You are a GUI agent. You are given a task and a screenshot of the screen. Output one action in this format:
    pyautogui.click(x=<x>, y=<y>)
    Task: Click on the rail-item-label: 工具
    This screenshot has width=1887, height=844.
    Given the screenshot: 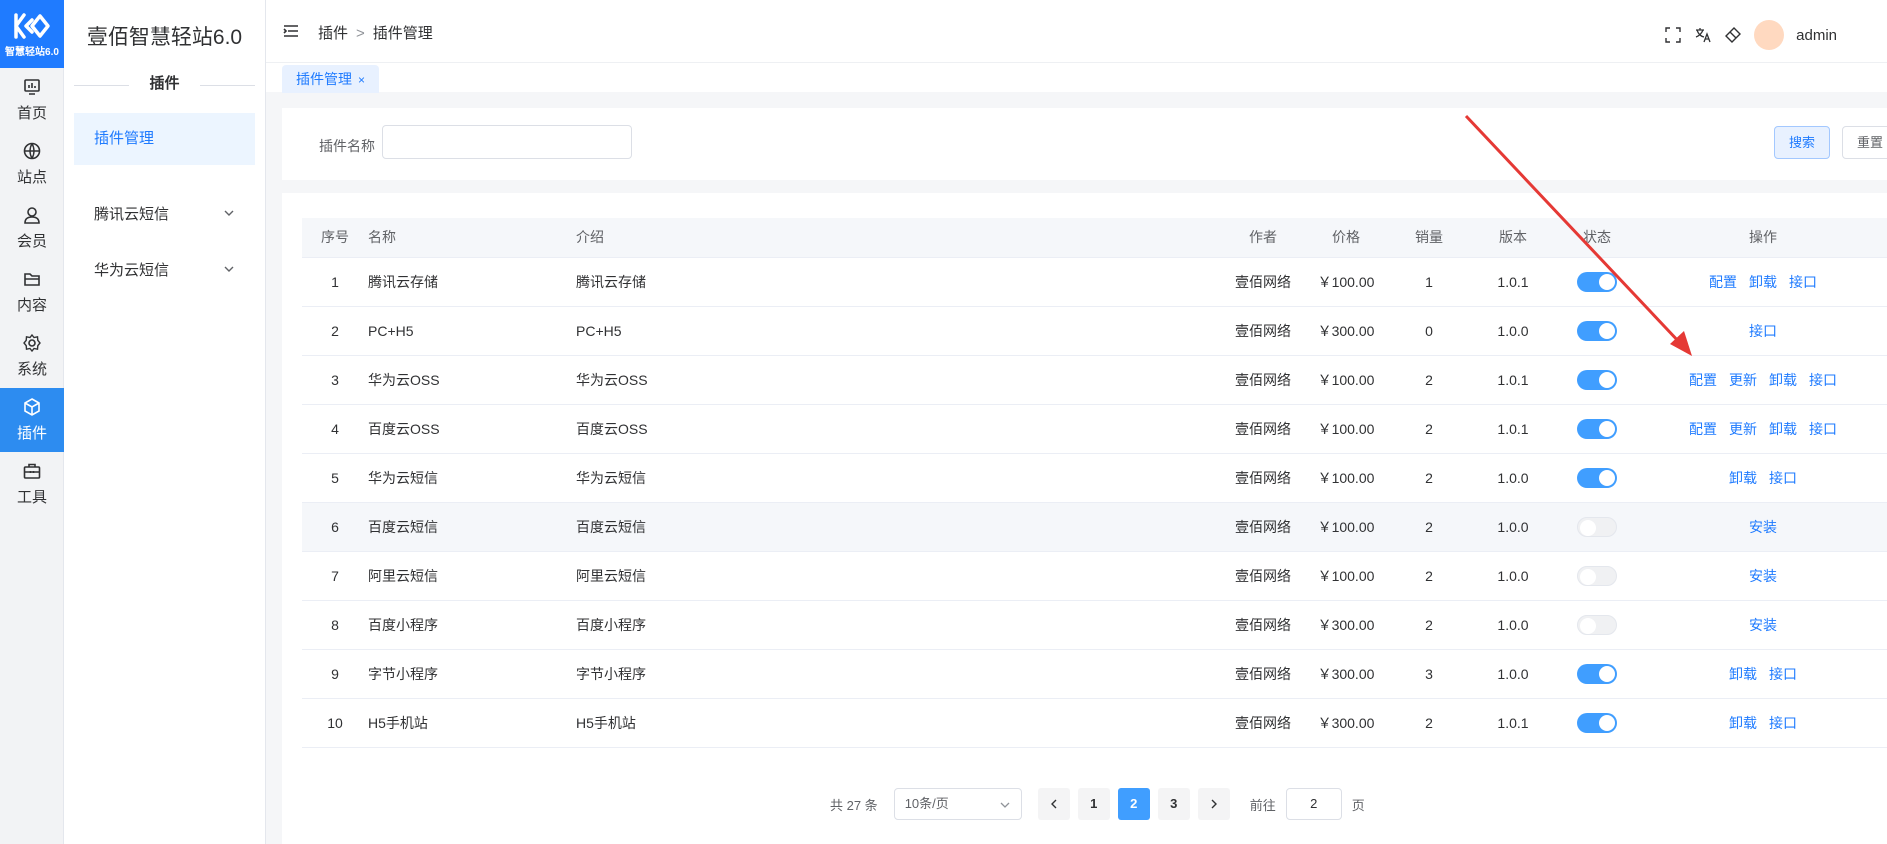 What is the action you would take?
    pyautogui.click(x=31, y=497)
    